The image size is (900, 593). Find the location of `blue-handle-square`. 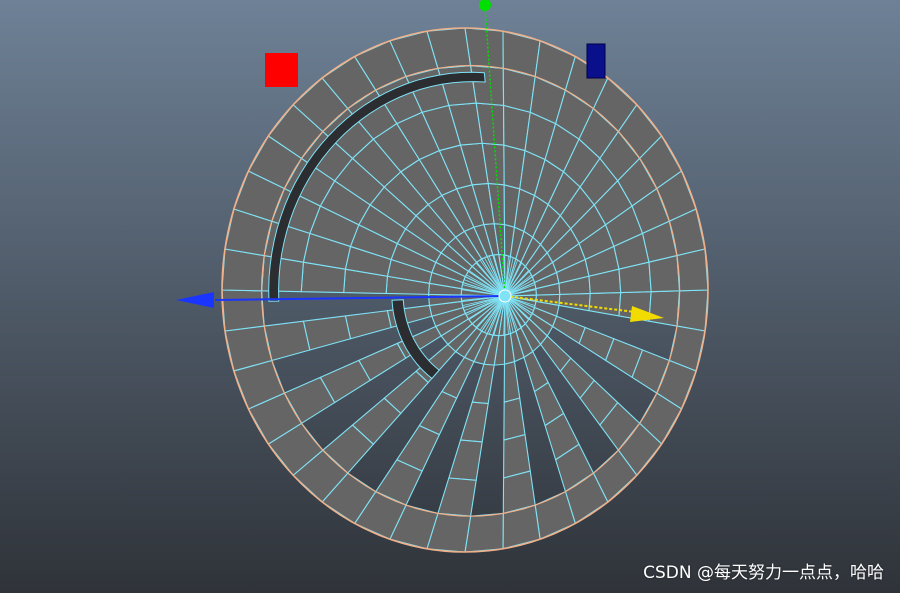

blue-handle-square is located at coordinates (596, 61).